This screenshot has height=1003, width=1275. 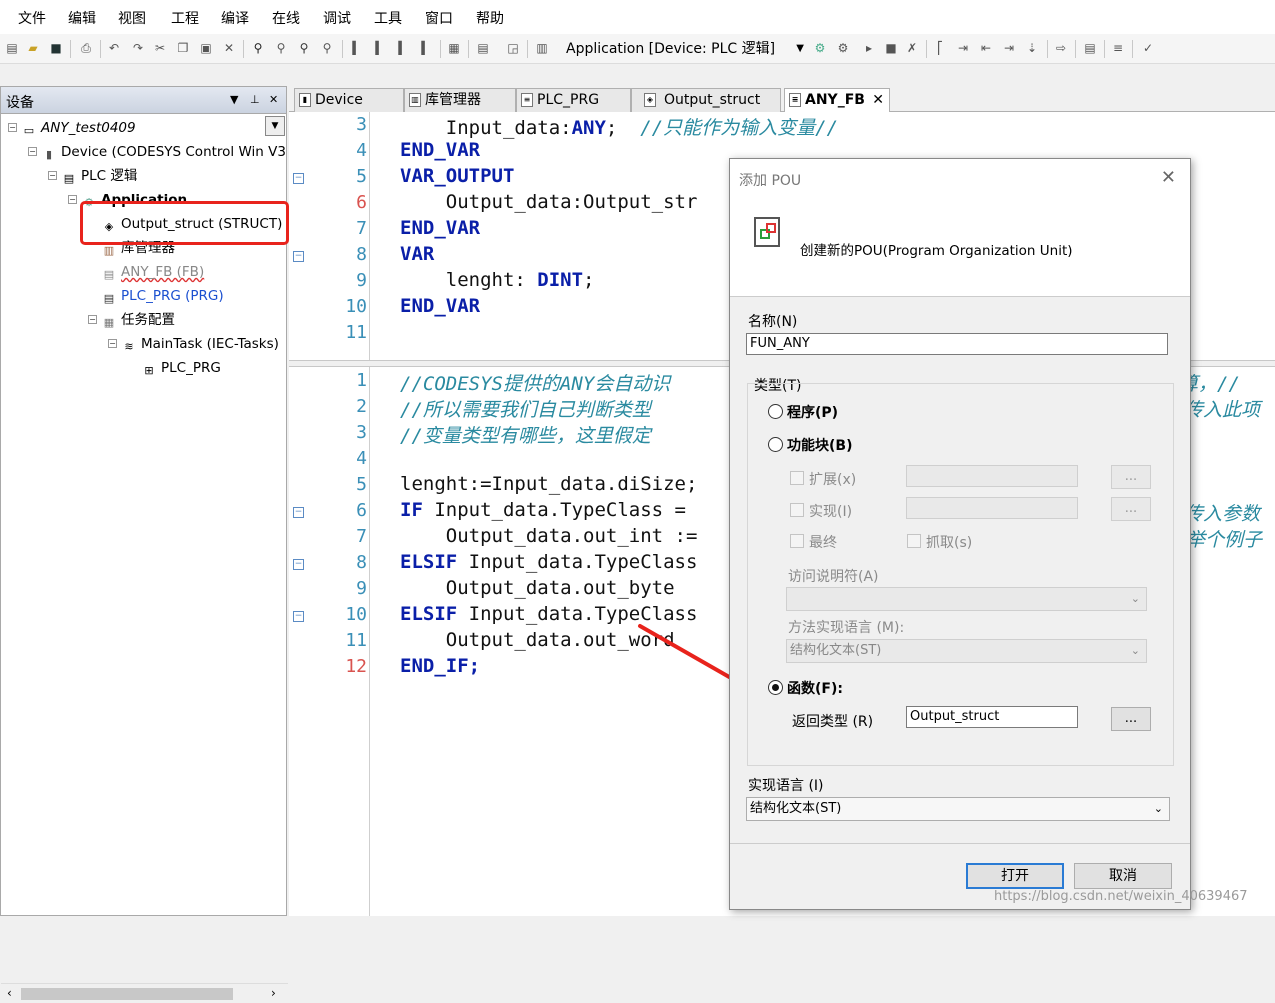 What do you see at coordinates (963, 48) in the screenshot?
I see `step-over-icon: ⇥` at bounding box center [963, 48].